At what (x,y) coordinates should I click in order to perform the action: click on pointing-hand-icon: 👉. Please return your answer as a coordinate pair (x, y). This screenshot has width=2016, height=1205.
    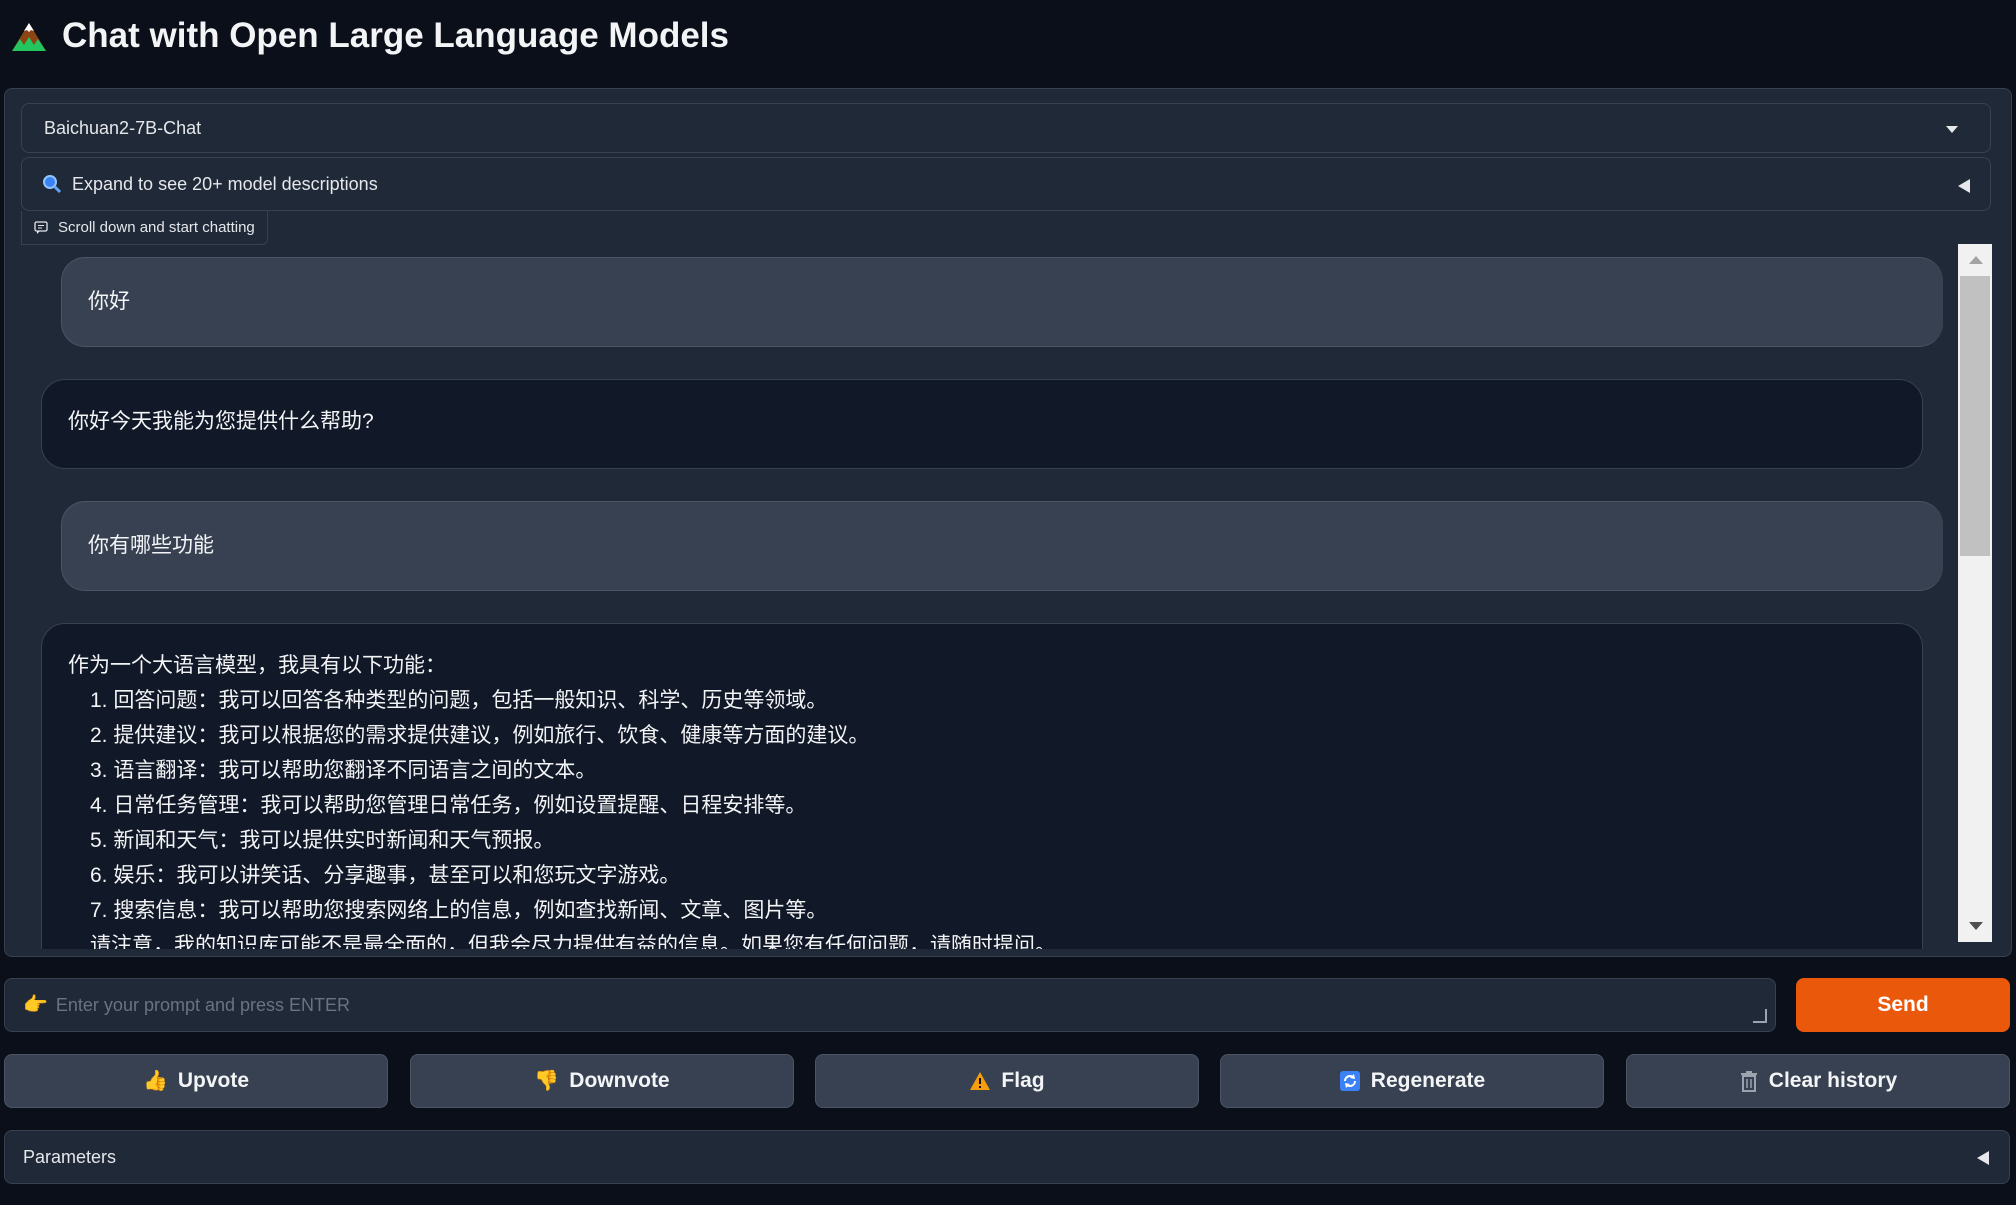
    Looking at the image, I should click on (35, 1005).